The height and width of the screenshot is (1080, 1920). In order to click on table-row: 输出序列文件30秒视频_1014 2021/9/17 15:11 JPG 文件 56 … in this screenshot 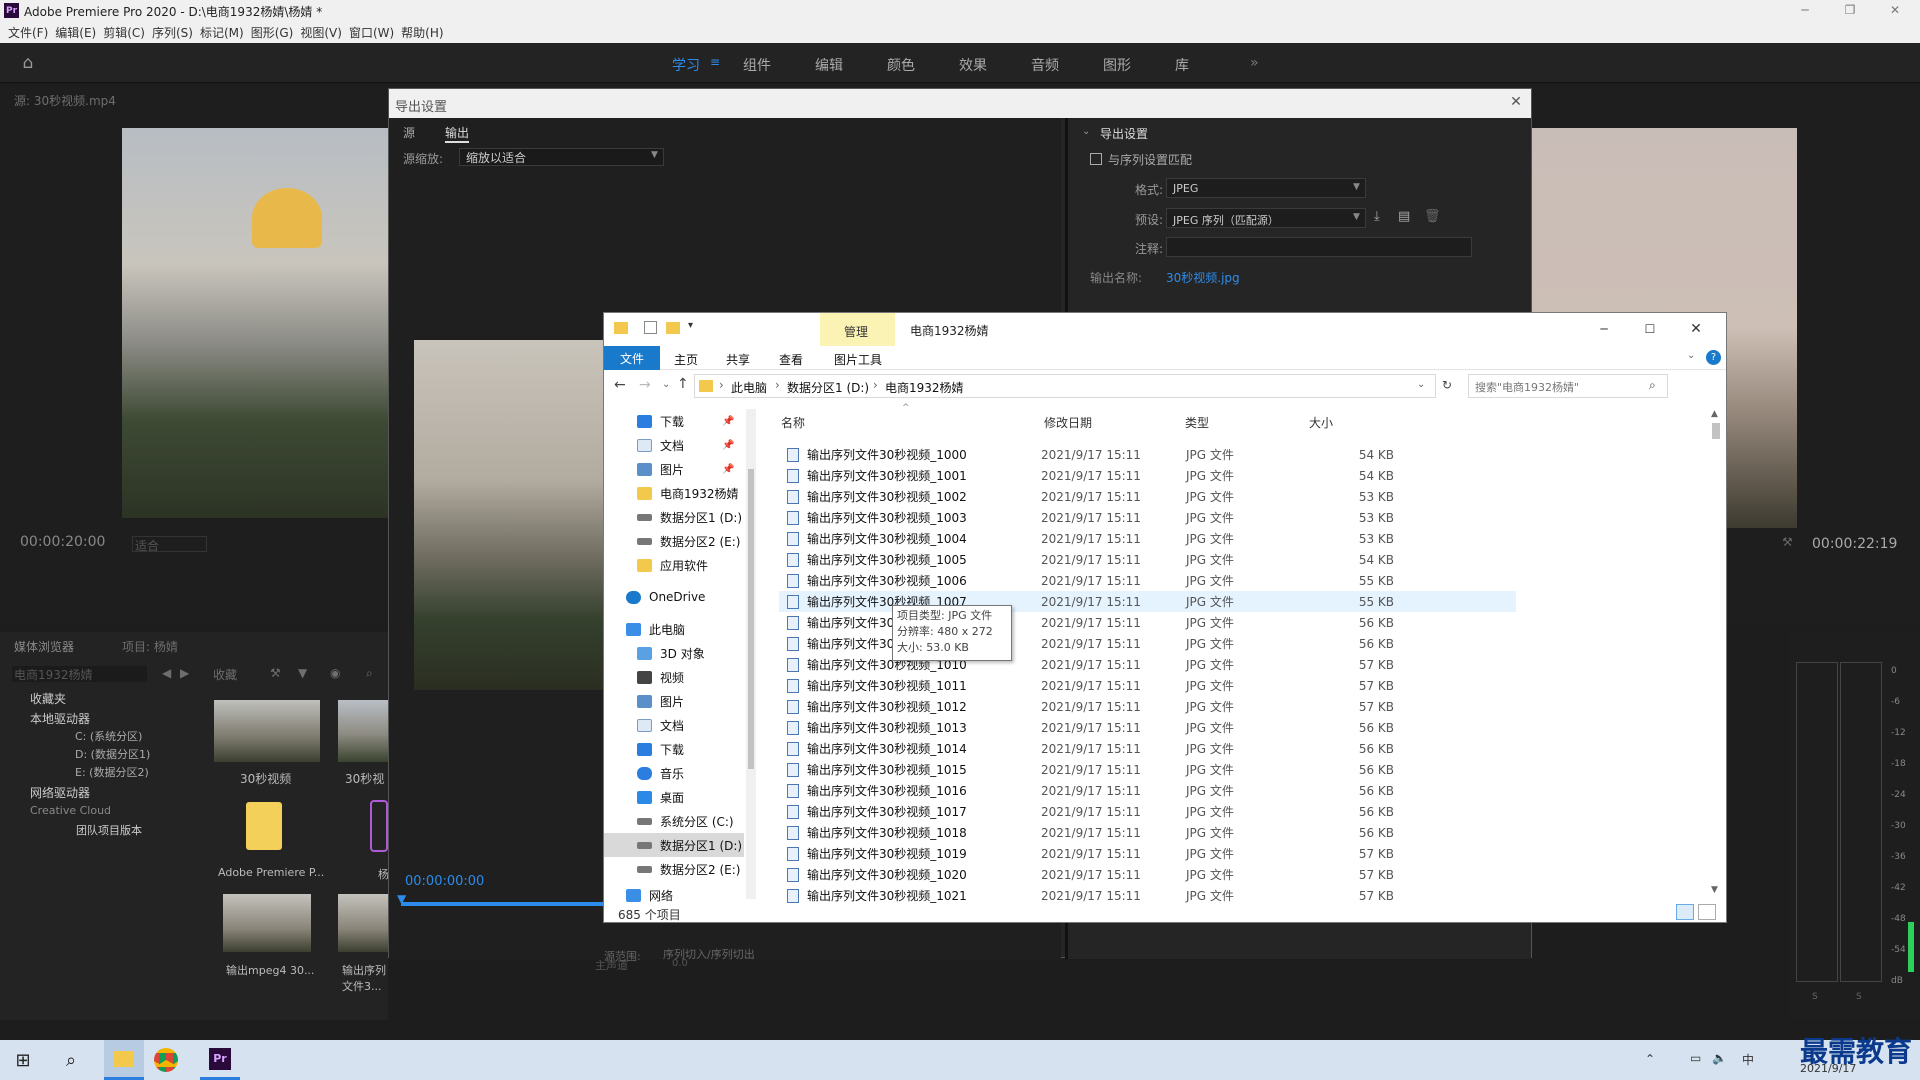, I will do `click(1179, 748)`.